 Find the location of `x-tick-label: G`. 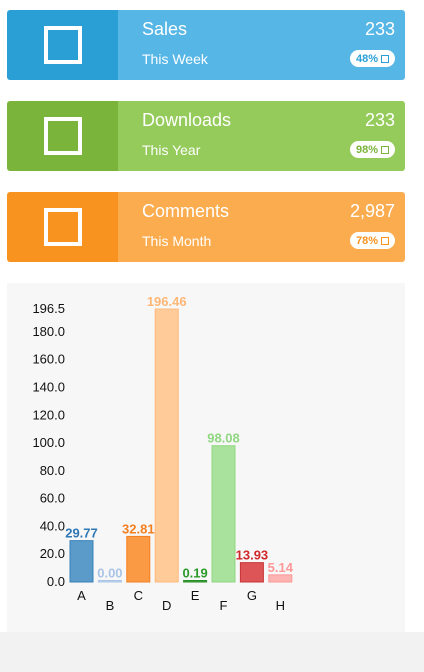

x-tick-label: G is located at coordinates (252, 595).